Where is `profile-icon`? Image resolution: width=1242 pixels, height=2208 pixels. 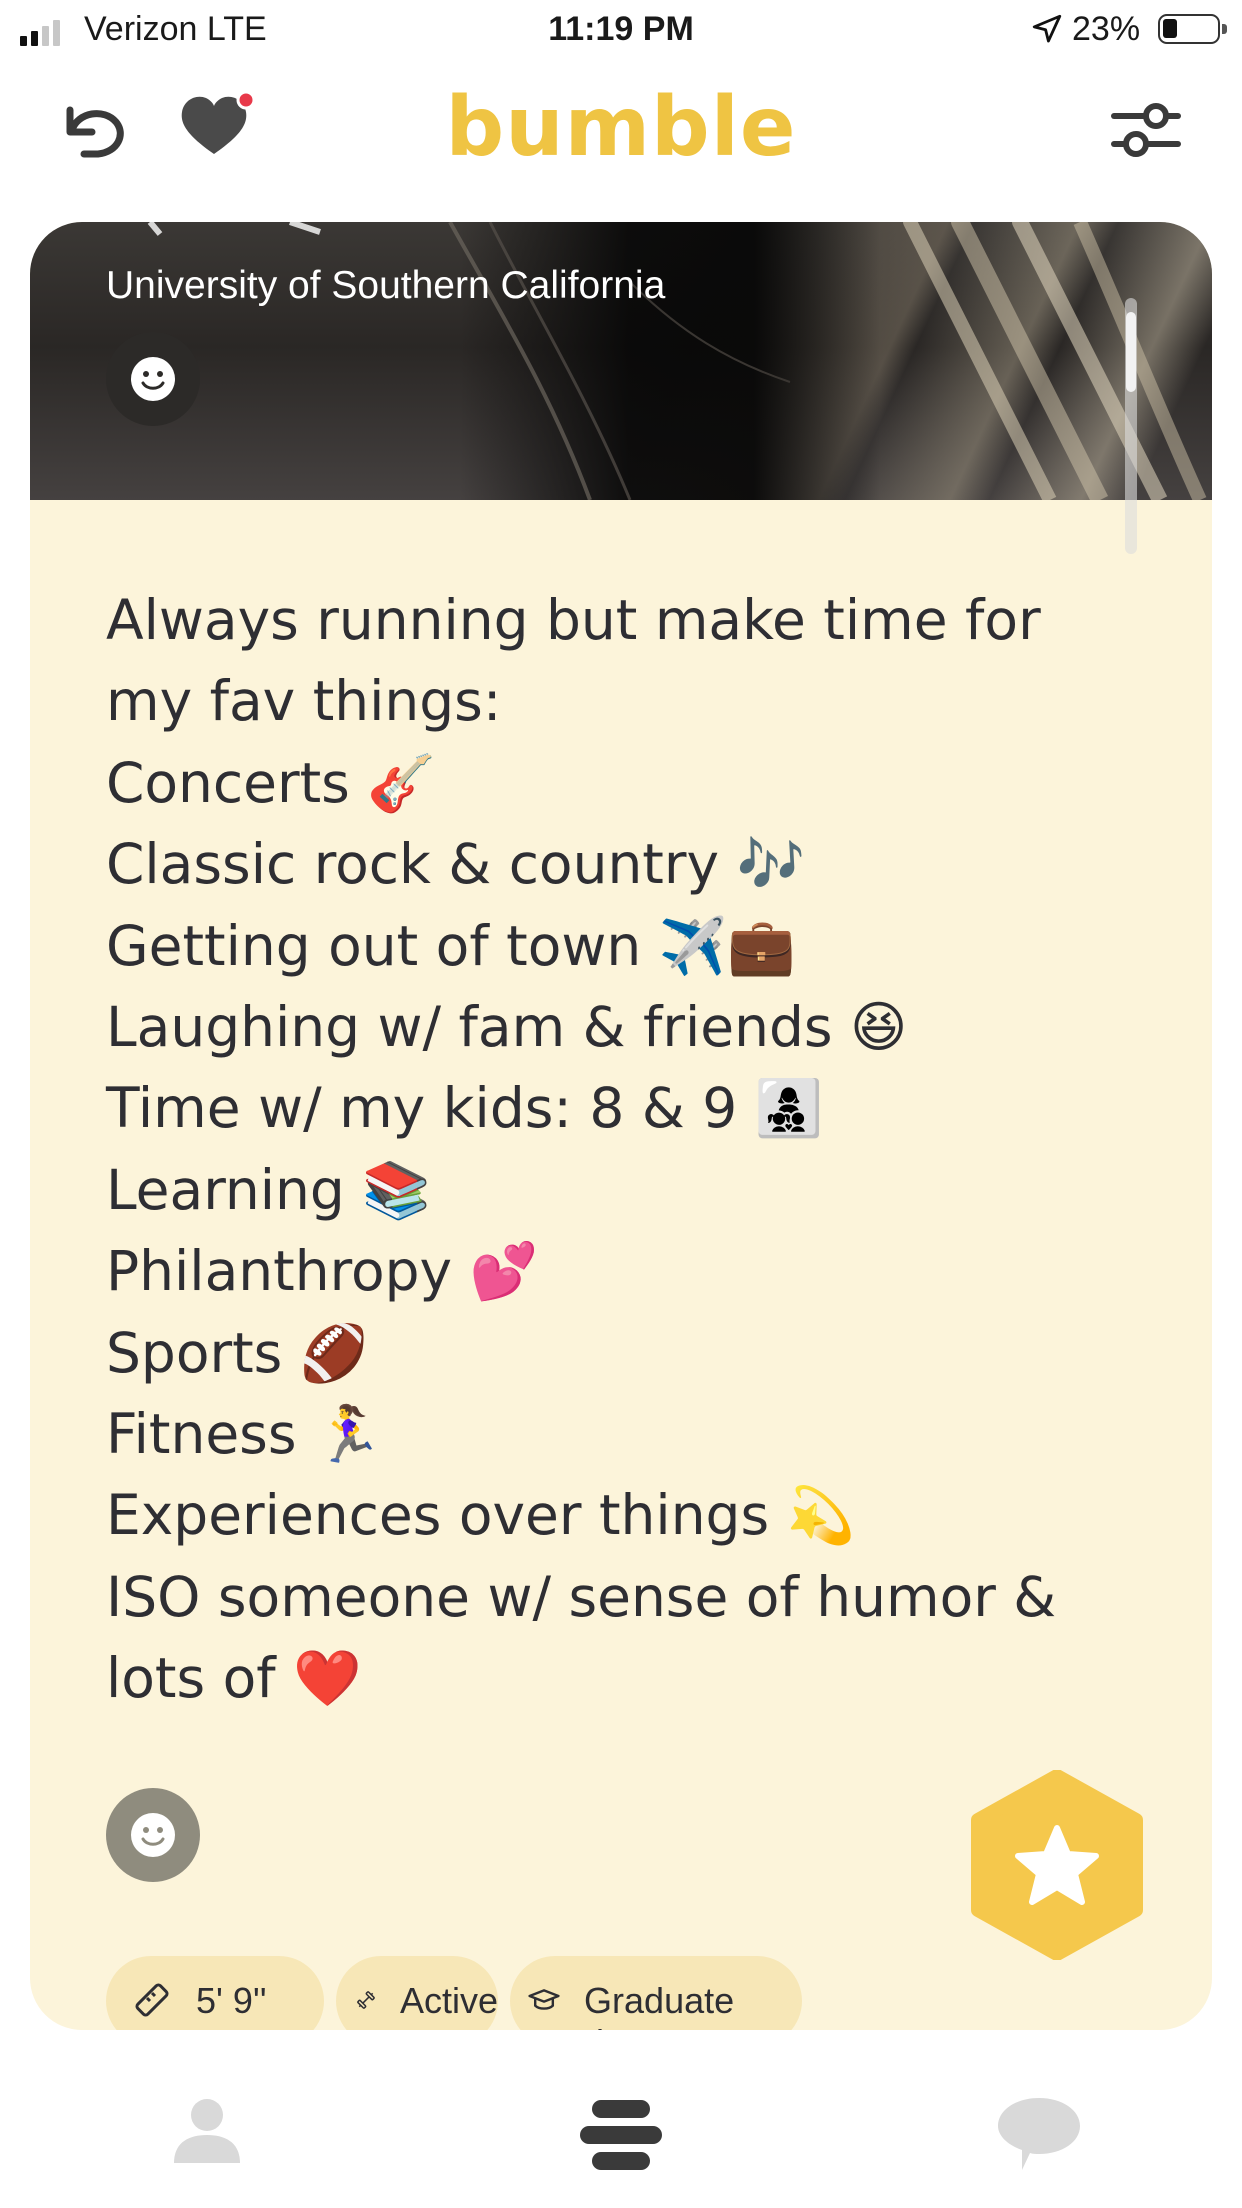
profile-icon is located at coordinates (207, 2131).